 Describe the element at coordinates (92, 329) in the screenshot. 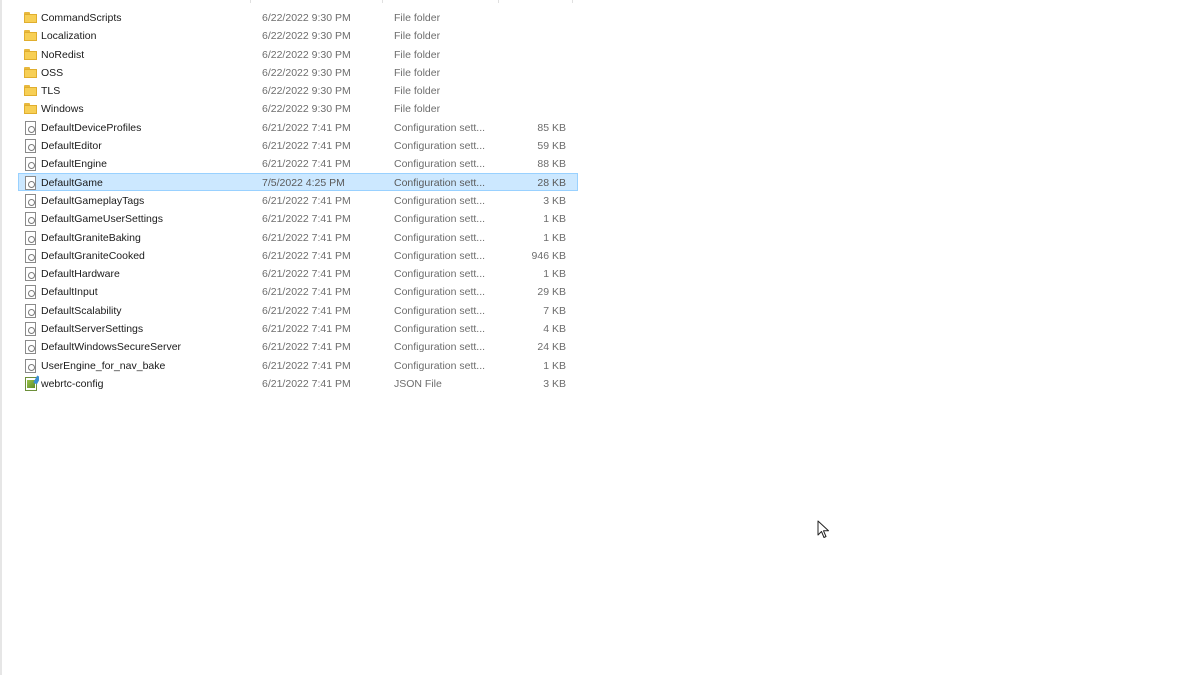

I see `file-name: DefaultServerSettings` at that location.